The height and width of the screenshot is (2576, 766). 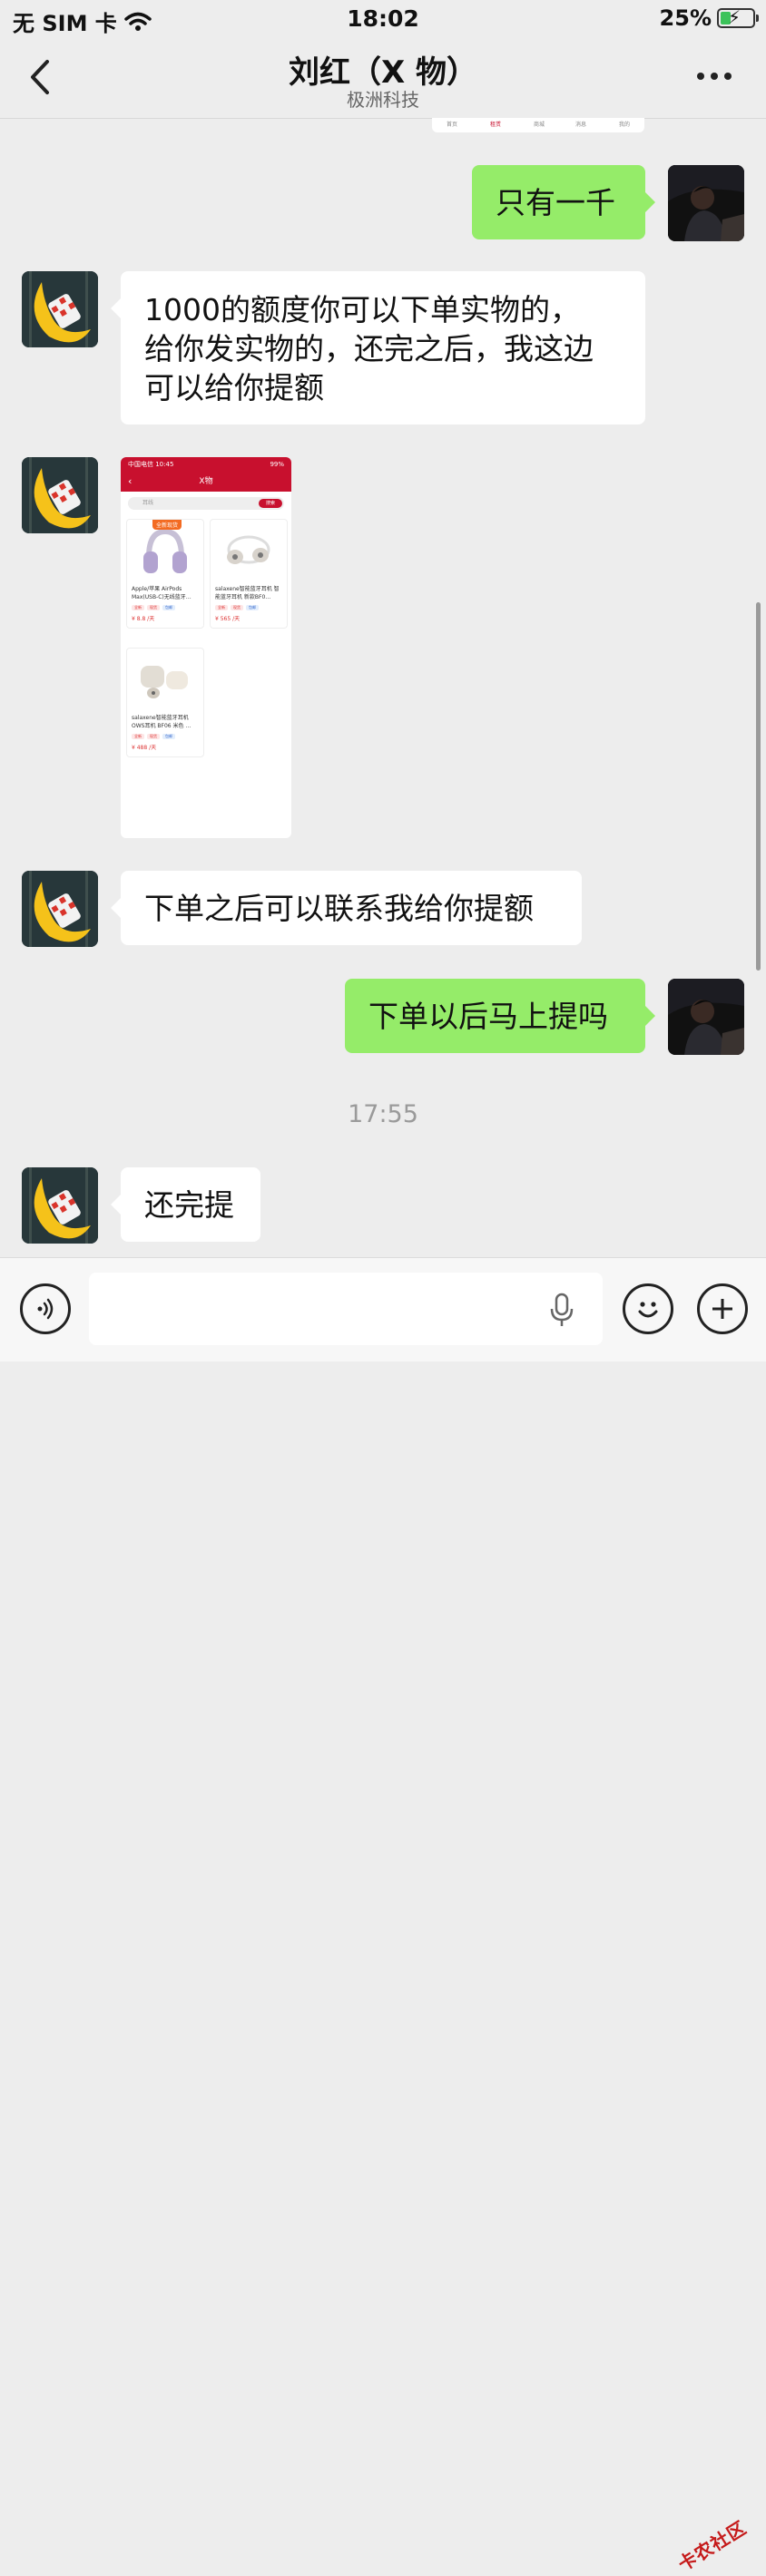 What do you see at coordinates (339, 908) in the screenshot?
I see `message-text: 下单之后可以联系我给你提额` at bounding box center [339, 908].